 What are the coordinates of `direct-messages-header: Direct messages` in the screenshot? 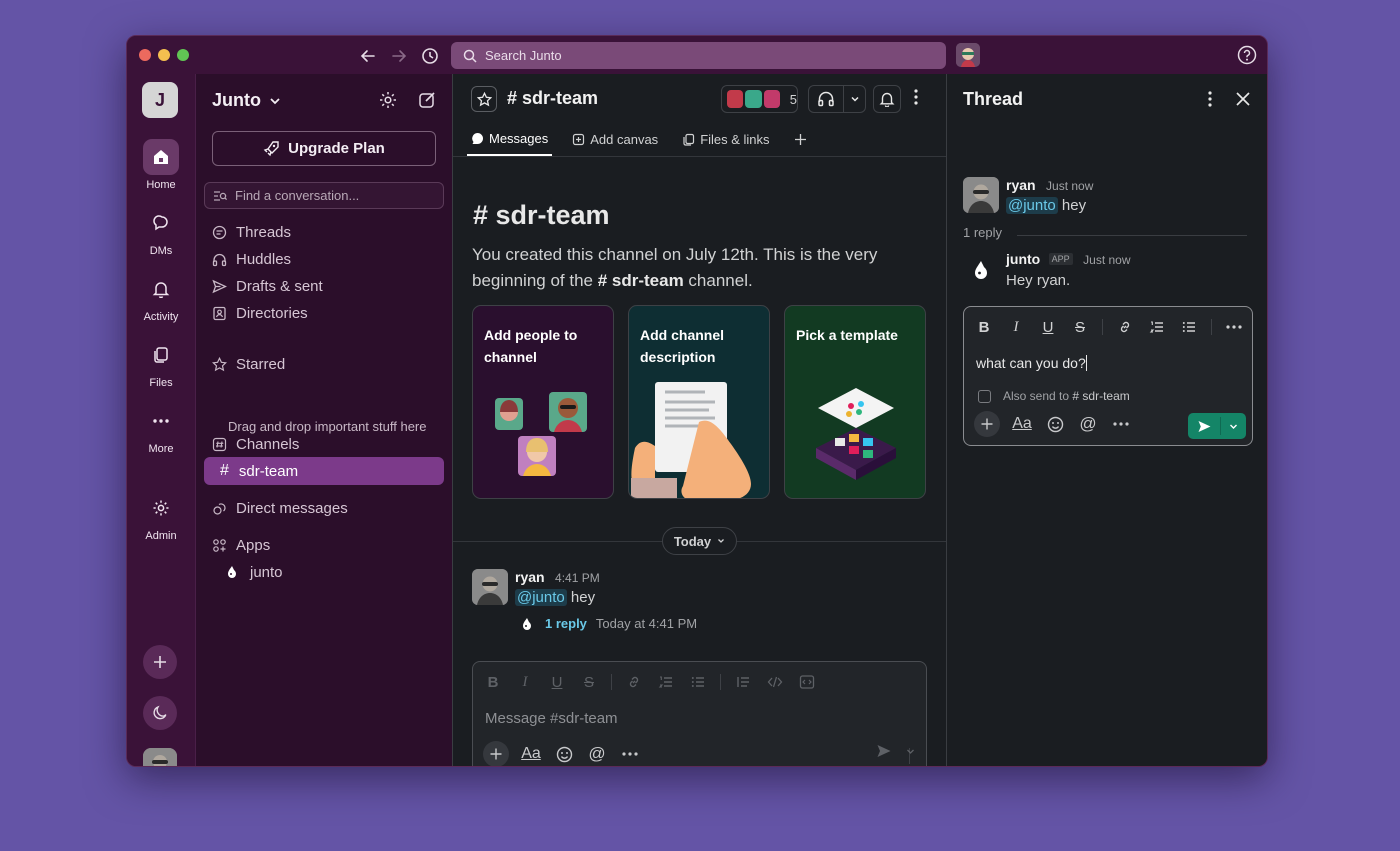 It's located at (280, 508).